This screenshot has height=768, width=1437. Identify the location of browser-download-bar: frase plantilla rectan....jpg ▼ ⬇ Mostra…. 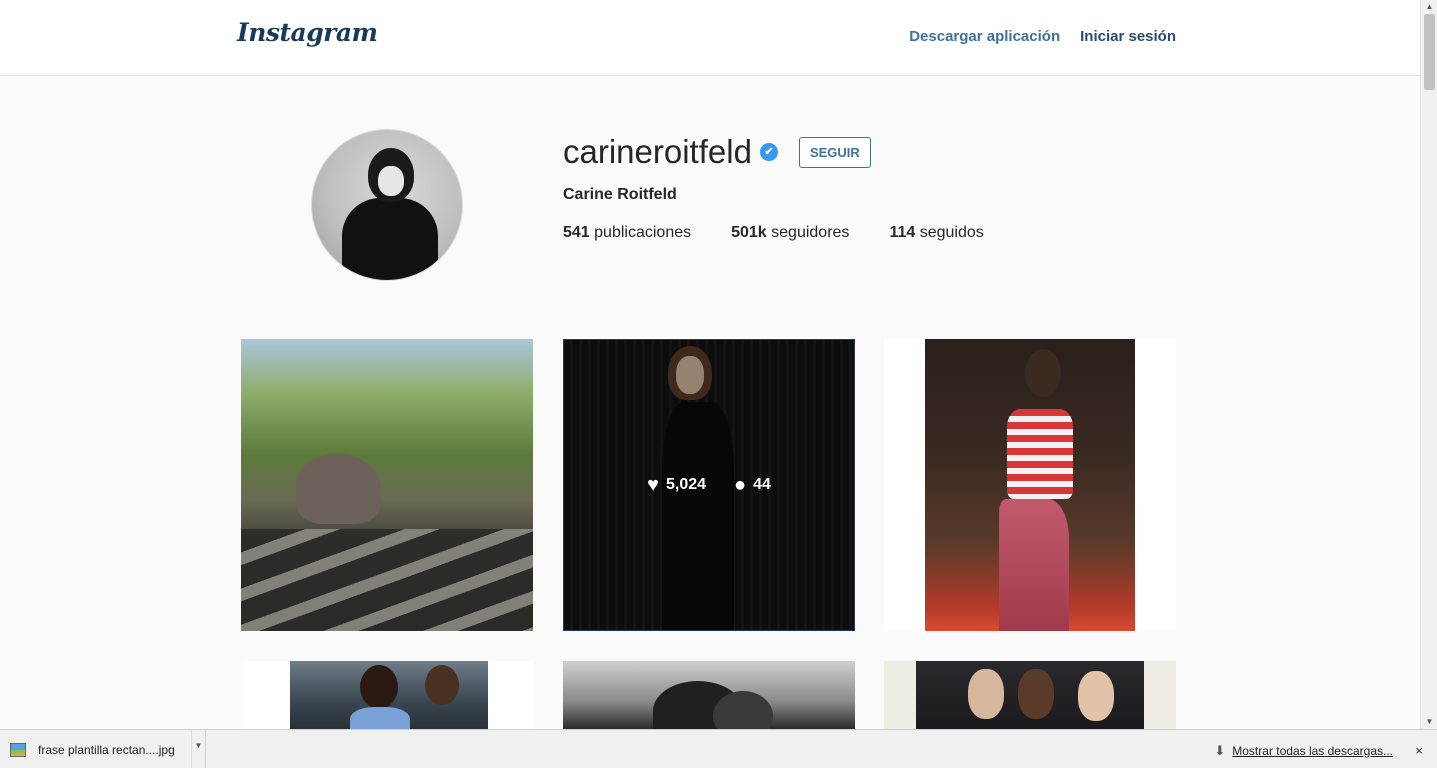
(718, 748).